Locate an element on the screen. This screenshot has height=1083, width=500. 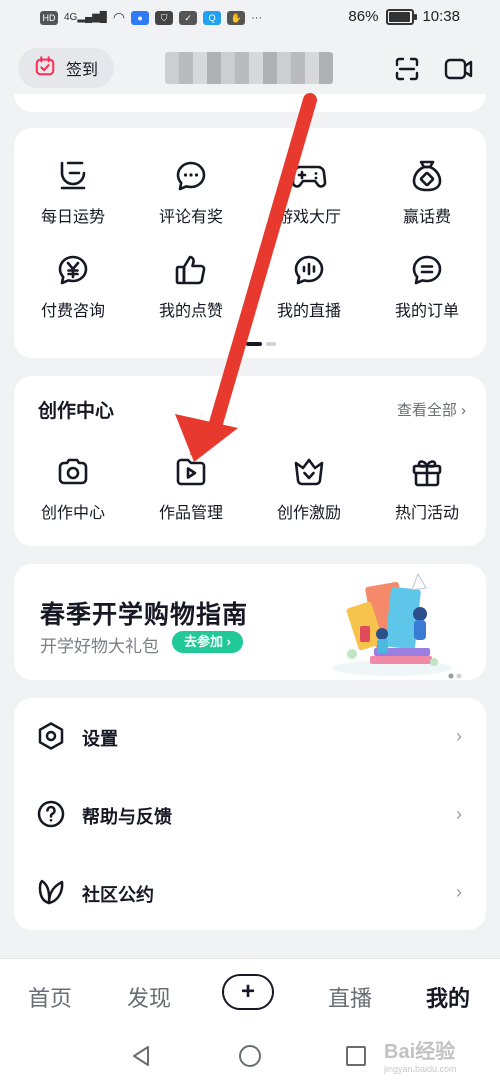
service-win-credit: 赢话费 is located at coordinates (427, 191).